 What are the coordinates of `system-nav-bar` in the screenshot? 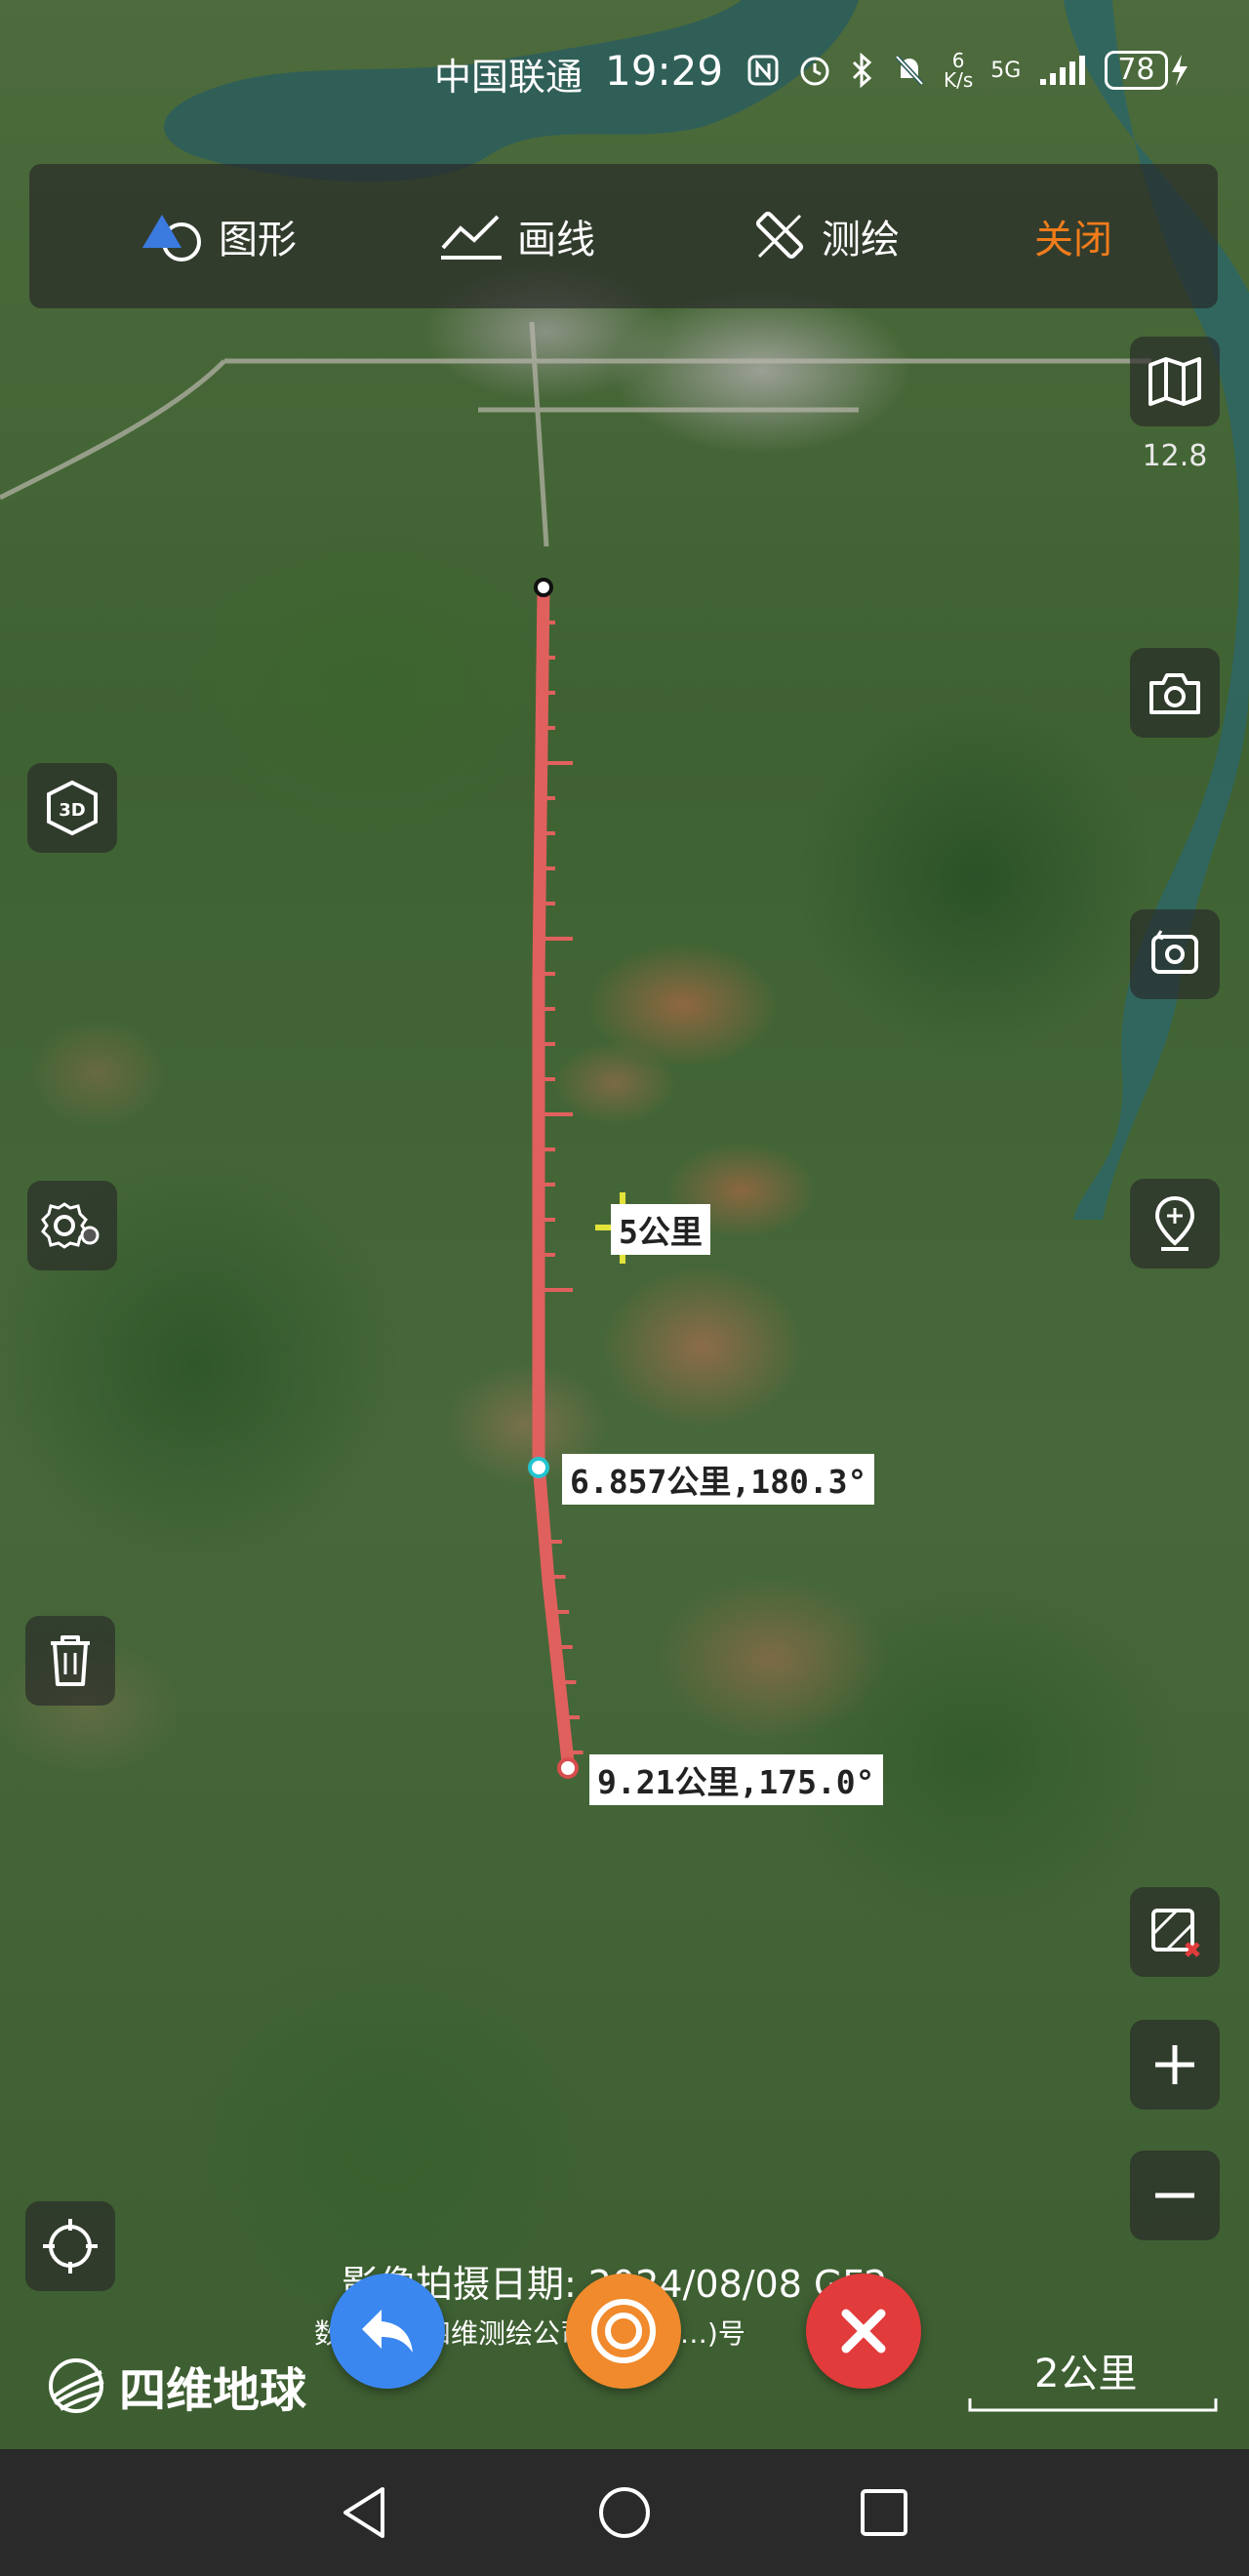 It's located at (624, 2512).